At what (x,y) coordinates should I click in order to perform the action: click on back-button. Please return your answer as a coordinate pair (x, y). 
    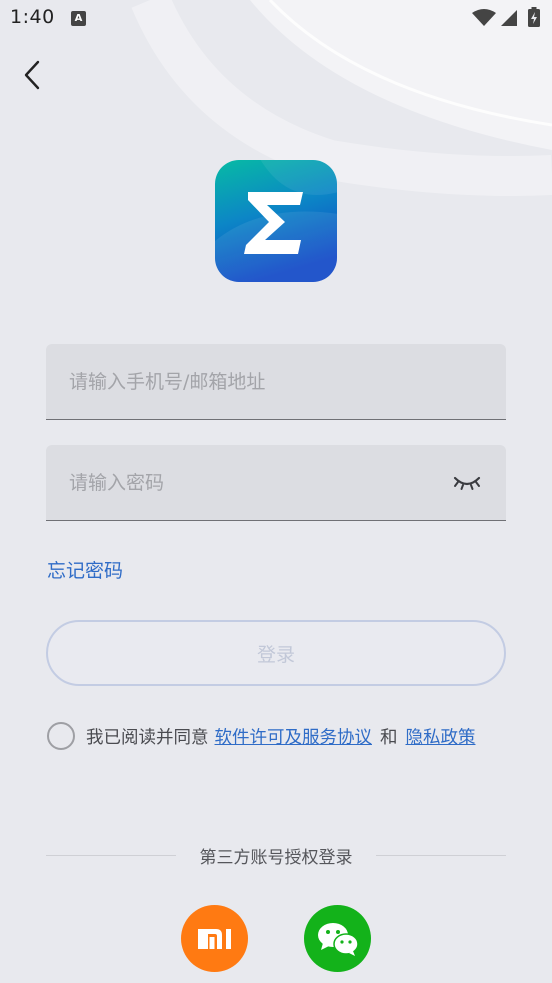
    Looking at the image, I should click on (34, 75).